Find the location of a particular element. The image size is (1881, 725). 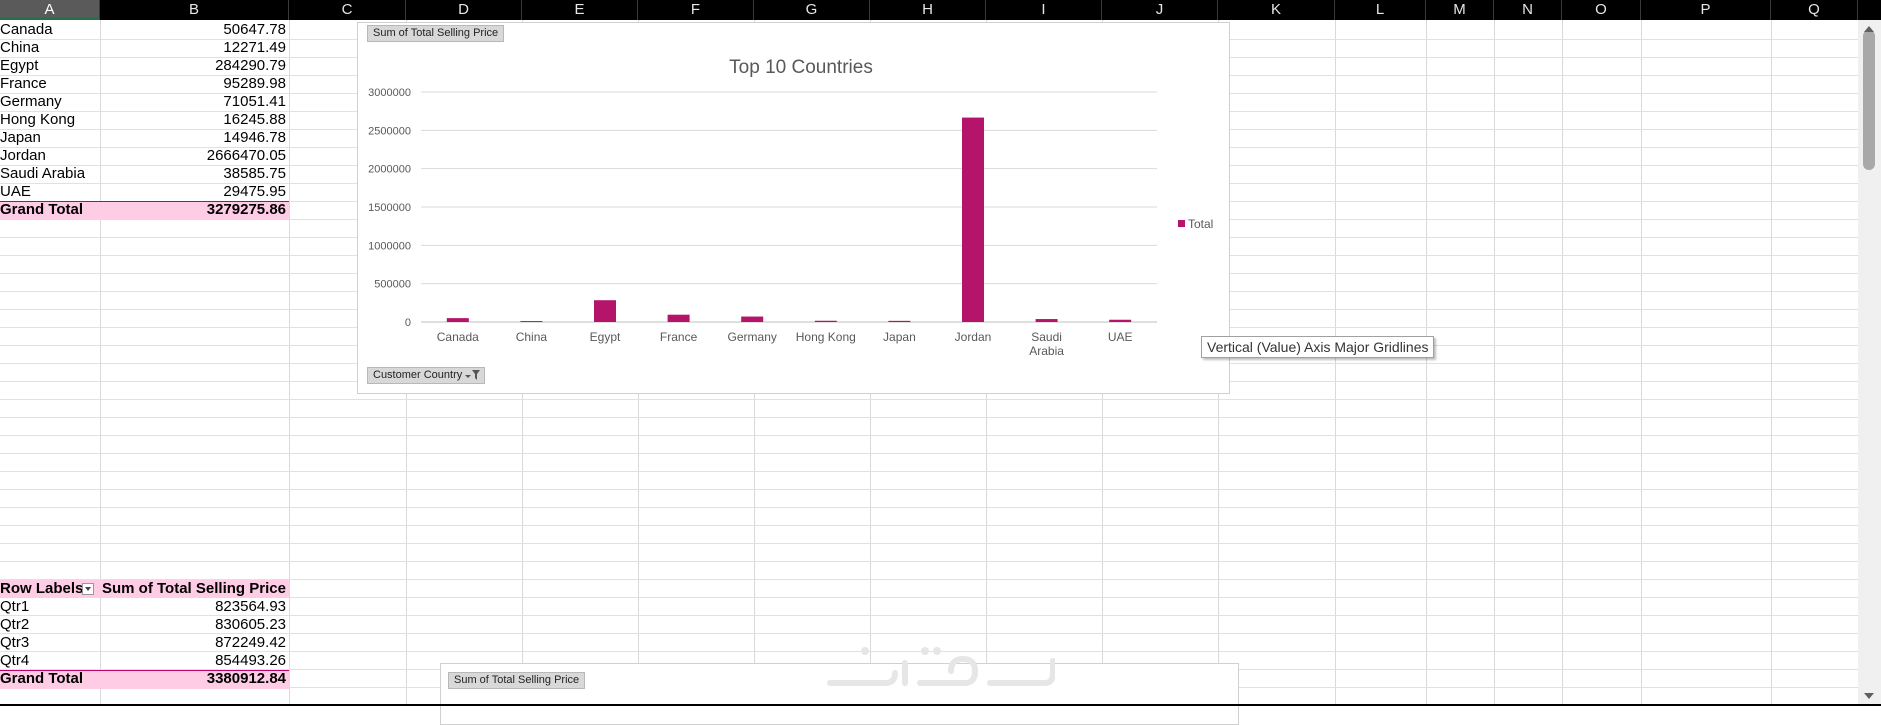

chart-bar-jordan is located at coordinates (973, 219).